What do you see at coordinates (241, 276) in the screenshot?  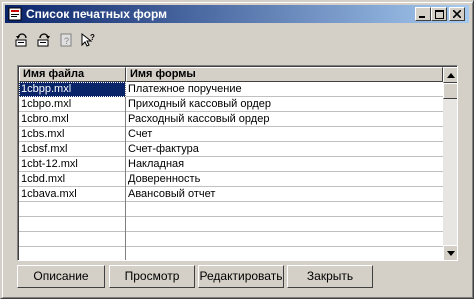 I see `edit-button: Редактировать` at bounding box center [241, 276].